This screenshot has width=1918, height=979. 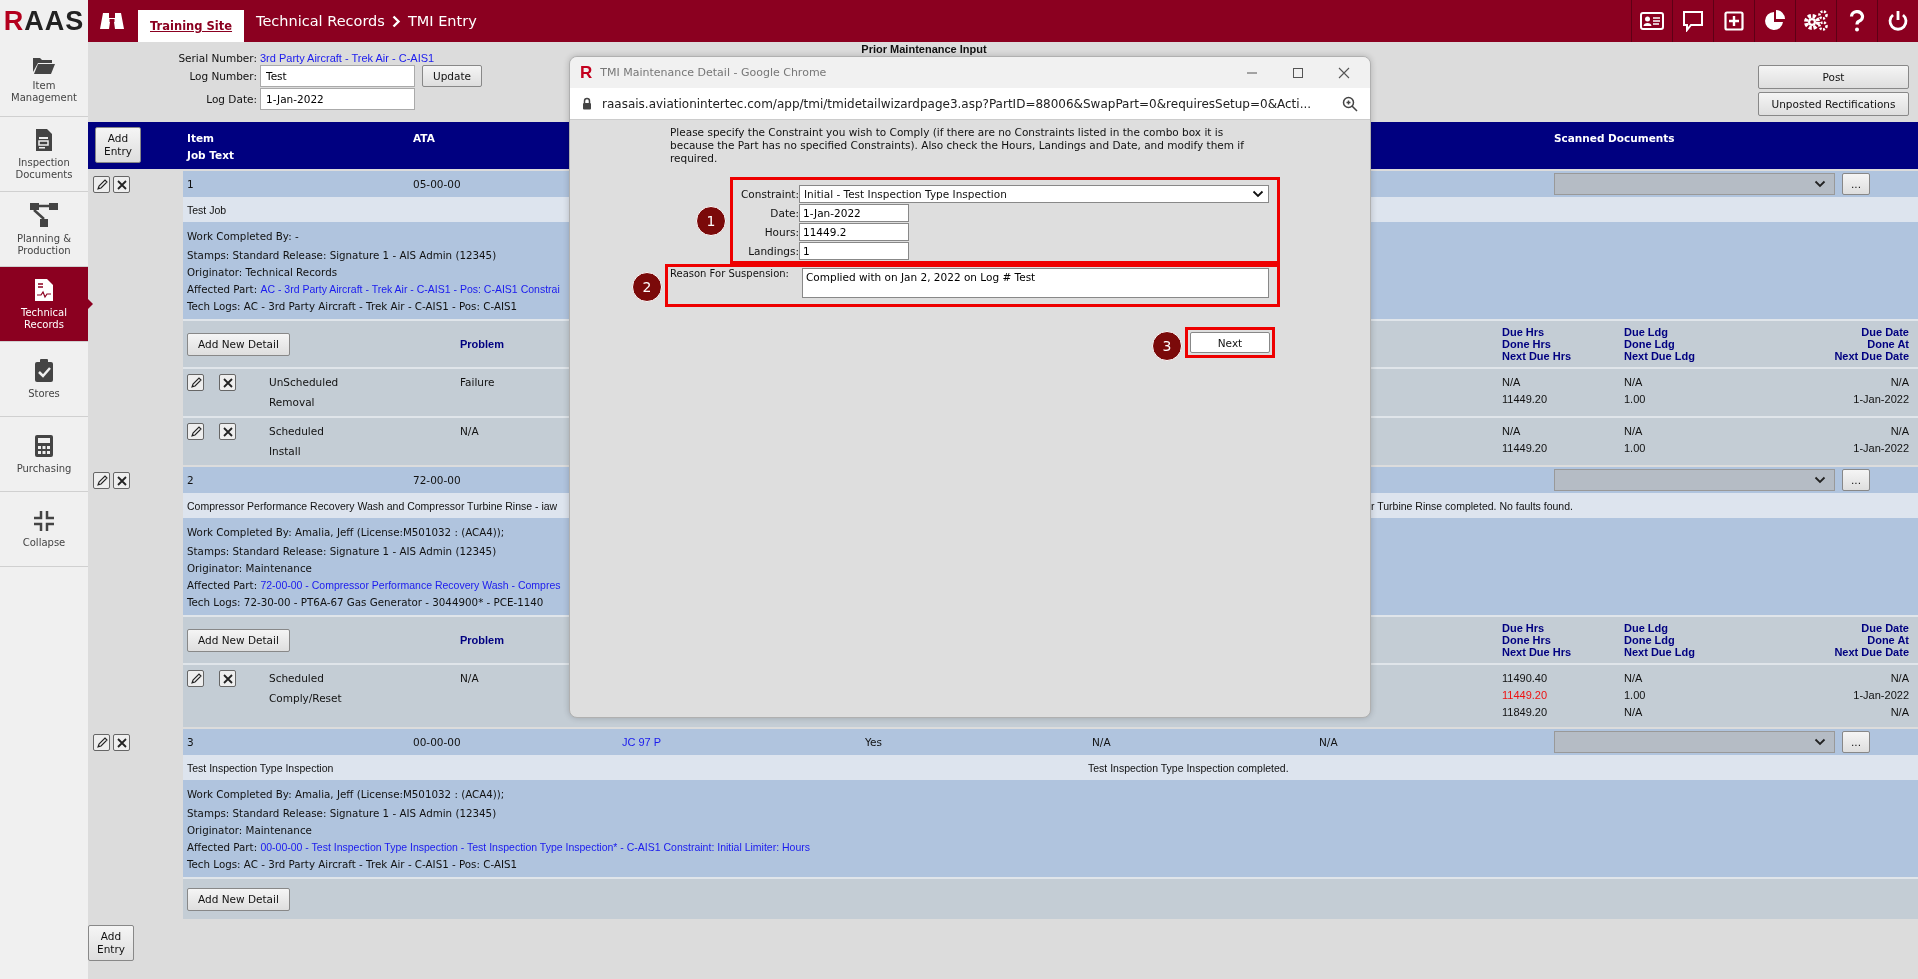 What do you see at coordinates (190, 742) in the screenshot?
I see `table-cell-text: 3` at bounding box center [190, 742].